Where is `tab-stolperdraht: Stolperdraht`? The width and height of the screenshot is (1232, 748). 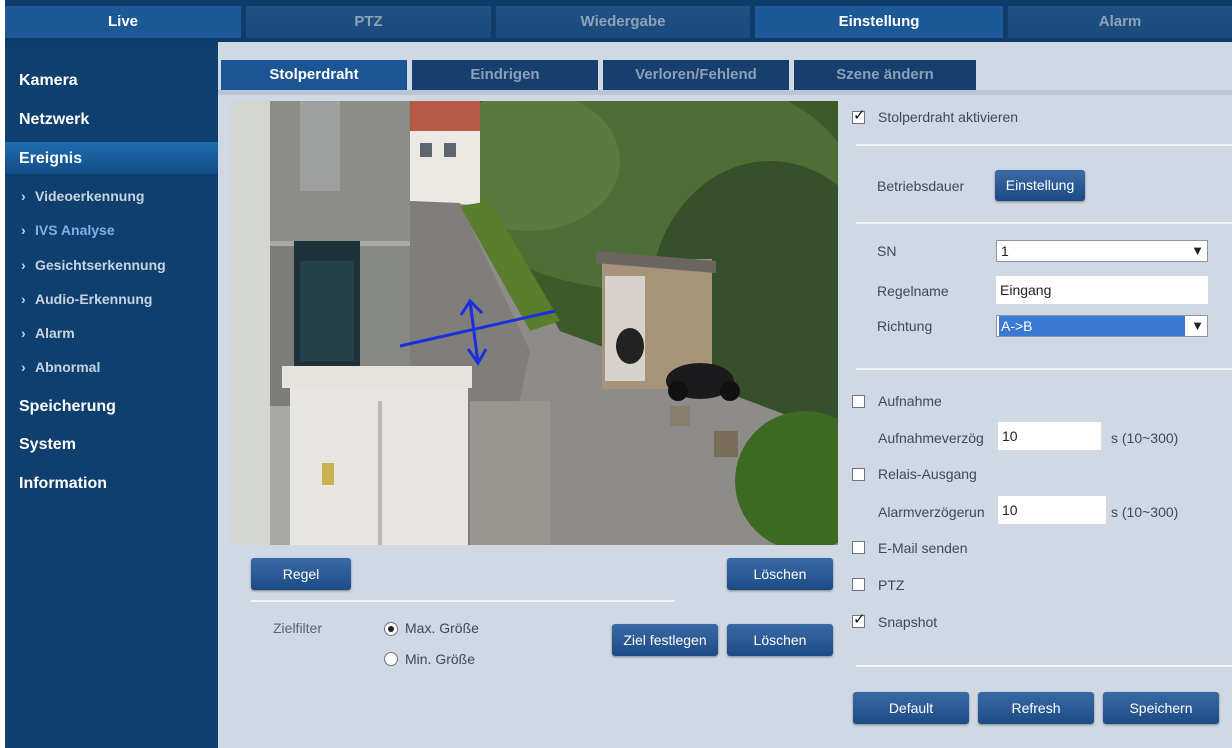
tab-stolperdraht: Stolperdraht is located at coordinates (314, 75).